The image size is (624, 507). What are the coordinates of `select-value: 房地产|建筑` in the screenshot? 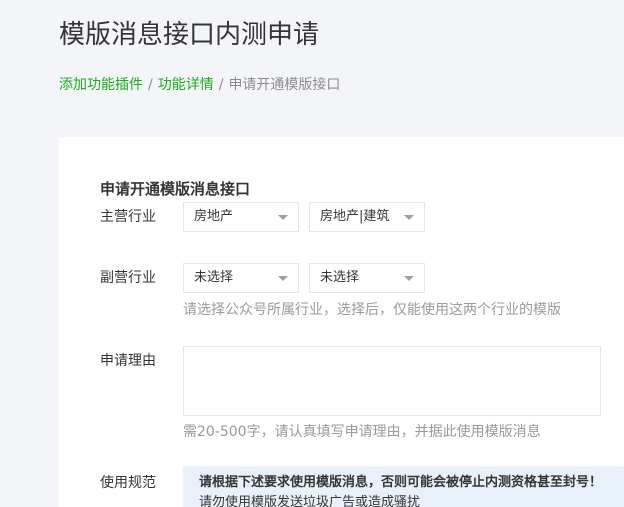 It's located at (355, 216).